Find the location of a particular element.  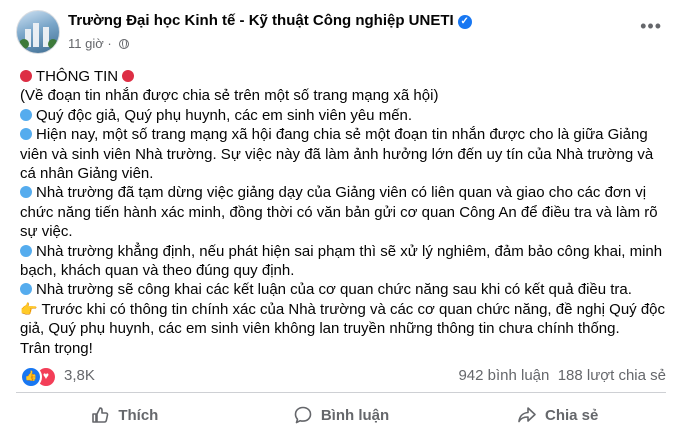

pointing-hand-icon: 👉 is located at coordinates (29, 308).